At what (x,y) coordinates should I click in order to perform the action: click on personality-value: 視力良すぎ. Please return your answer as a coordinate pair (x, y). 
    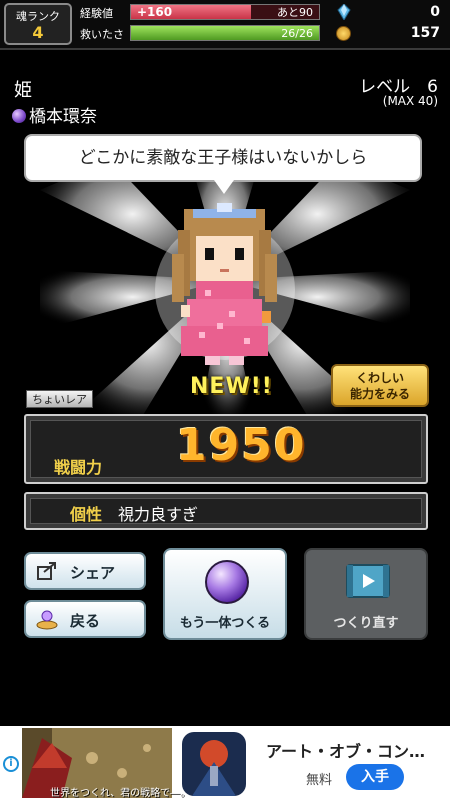
    Looking at the image, I should click on (158, 514).